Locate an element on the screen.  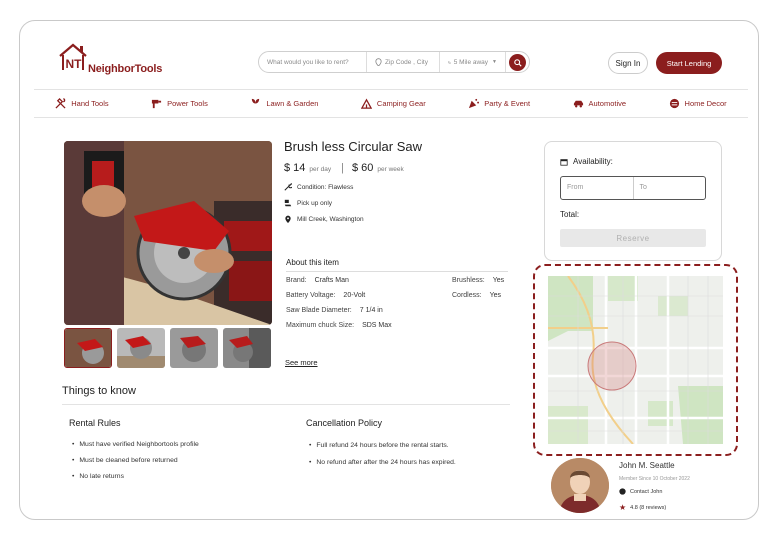
pickup-icon is located at coordinates (288, 203).